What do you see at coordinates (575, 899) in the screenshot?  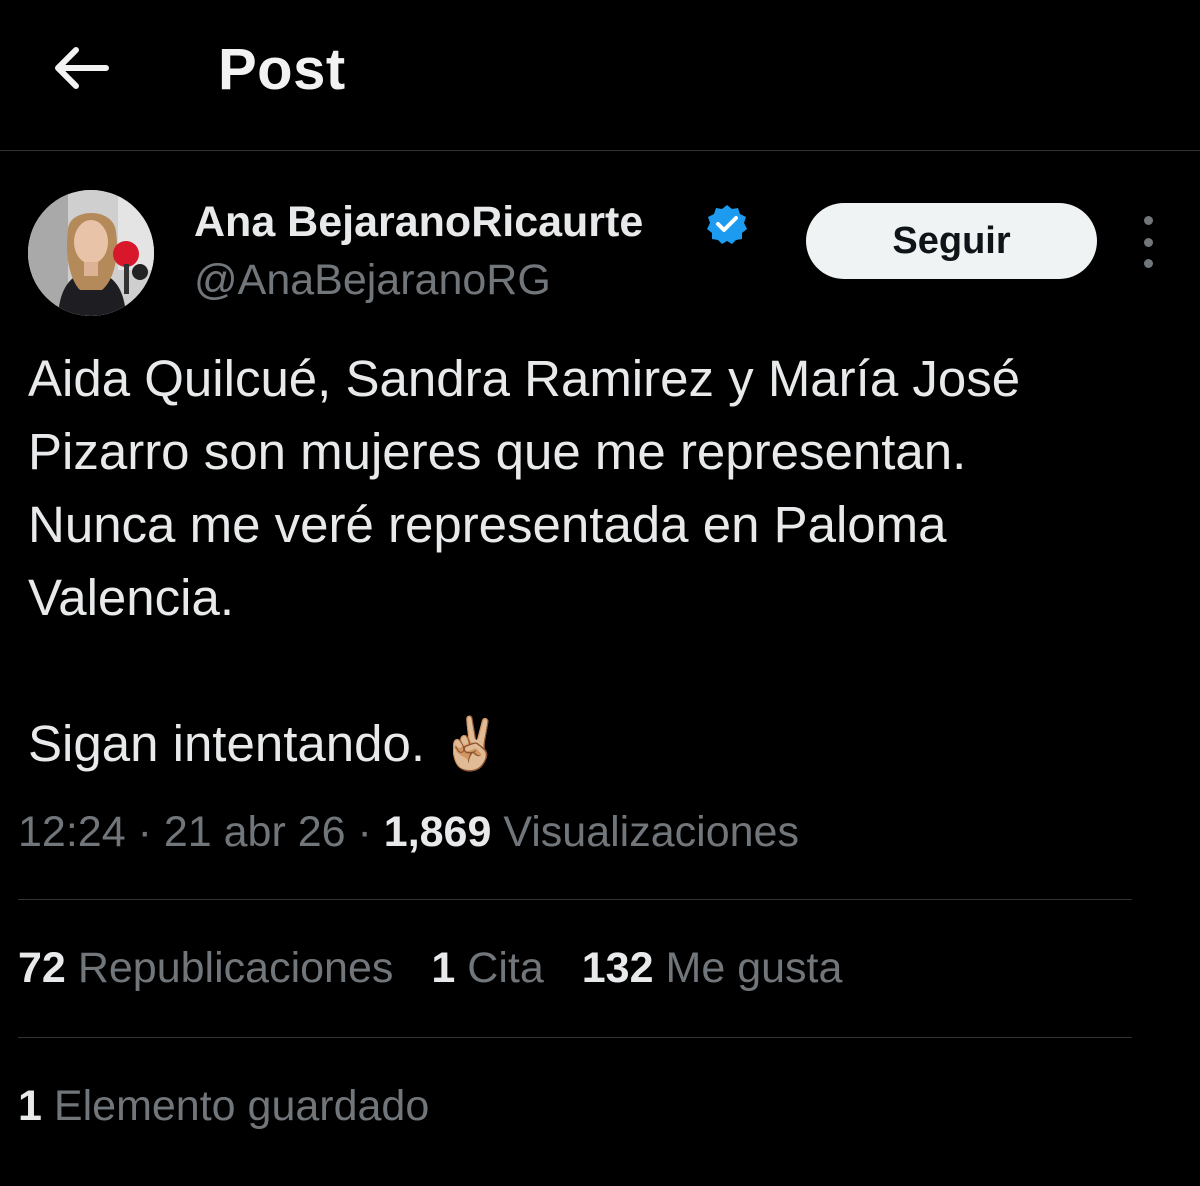 I see `meta-divider` at bounding box center [575, 899].